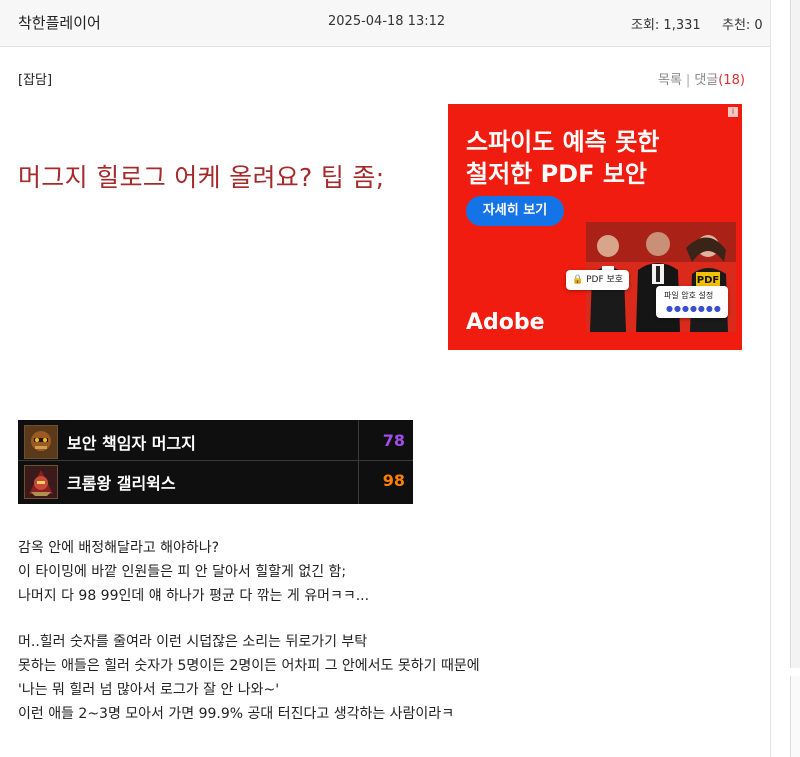  I want to click on post-category: [잡담], so click(35, 80).